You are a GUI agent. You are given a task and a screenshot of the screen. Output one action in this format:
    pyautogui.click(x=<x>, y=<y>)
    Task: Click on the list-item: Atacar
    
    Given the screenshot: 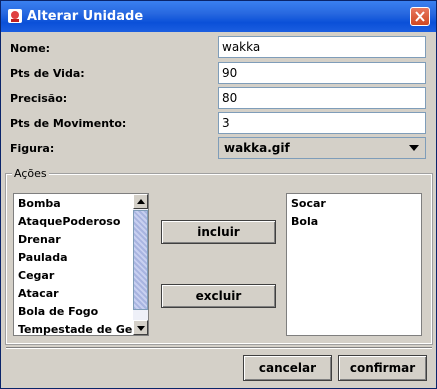 What is the action you would take?
    pyautogui.click(x=81, y=294)
    